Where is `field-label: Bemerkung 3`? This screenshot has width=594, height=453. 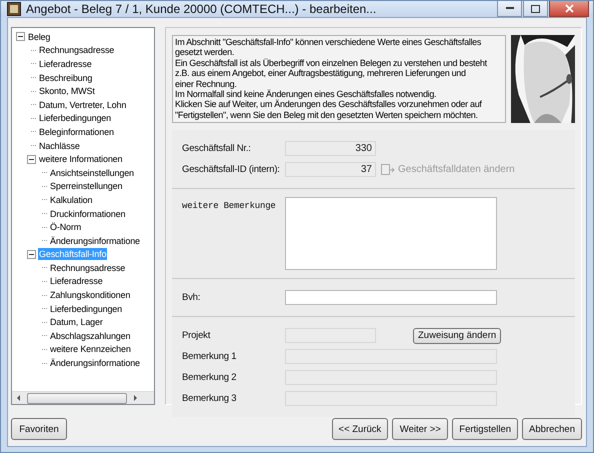
field-label: Bemerkung 3 is located at coordinates (210, 398).